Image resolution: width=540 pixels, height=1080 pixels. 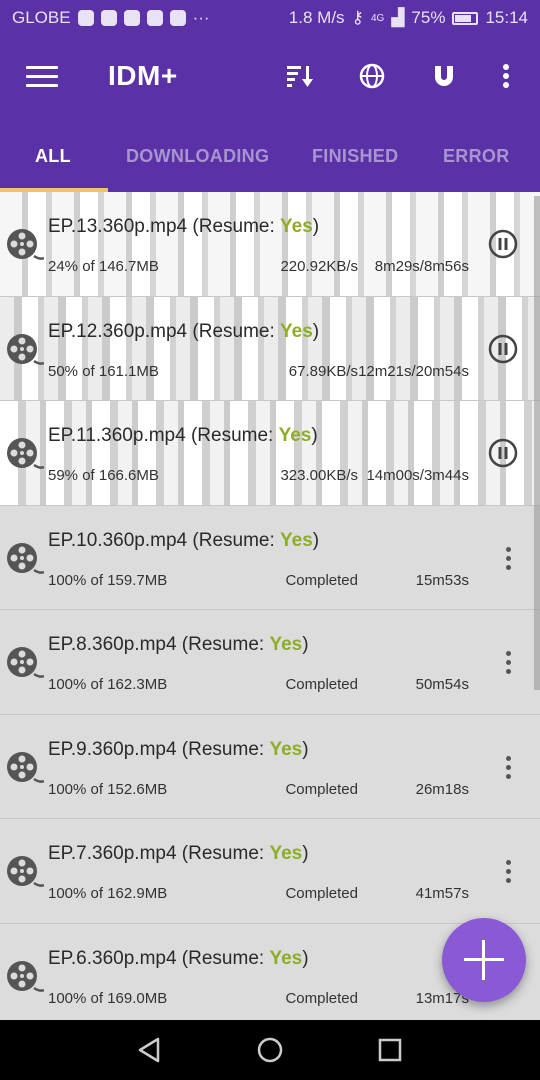 I want to click on download-time: 15m53s, so click(x=442, y=580).